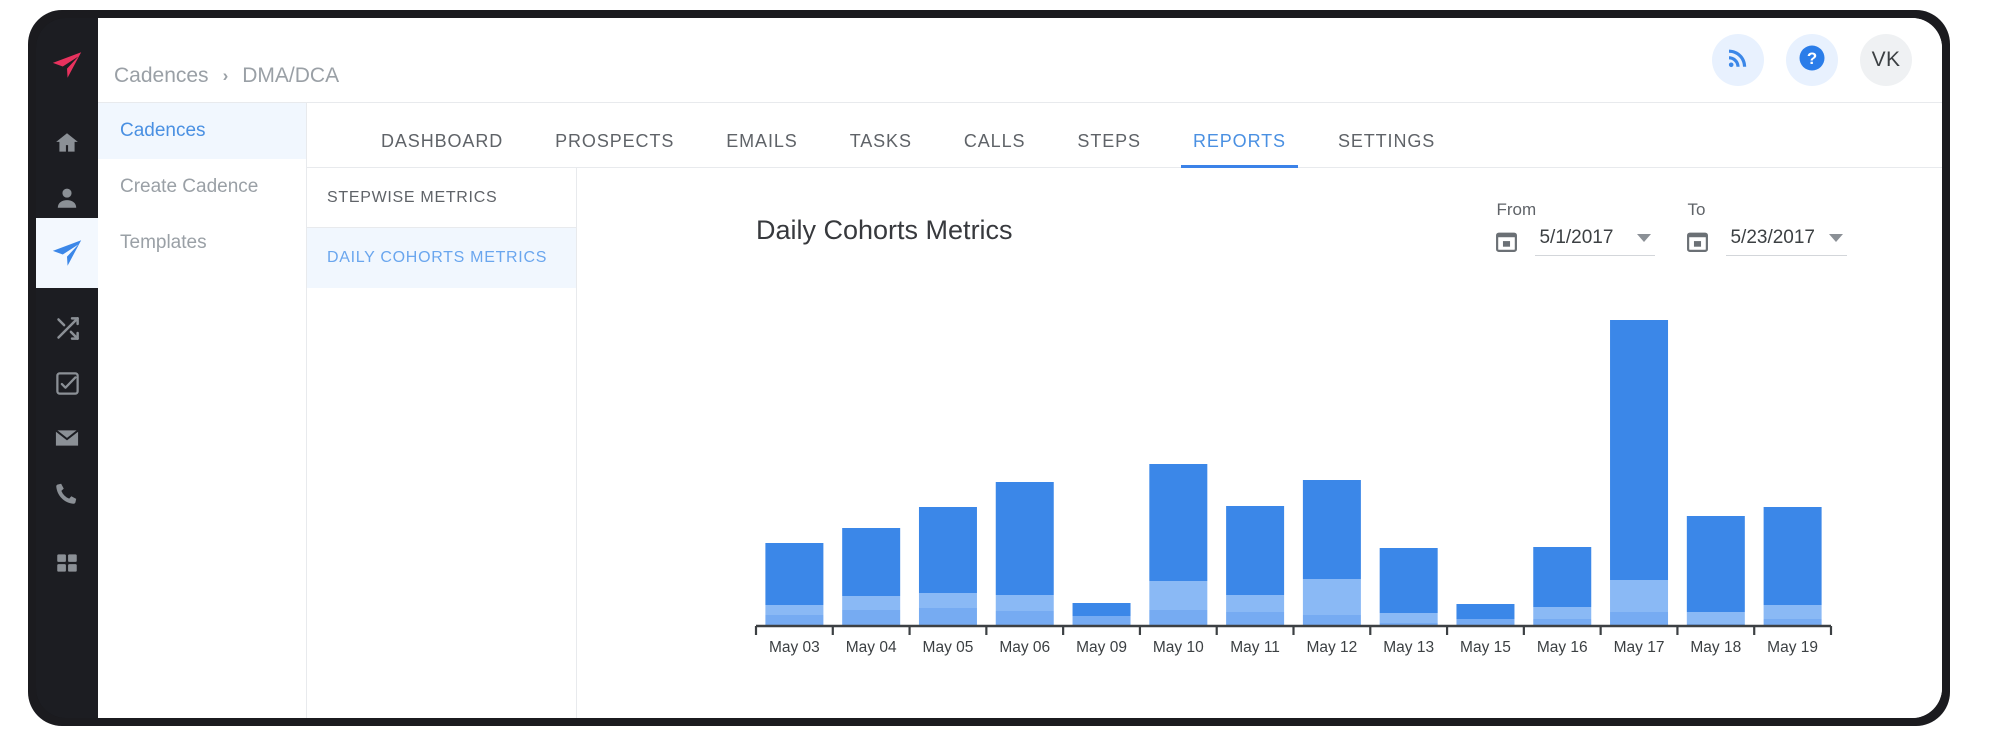  I want to click on header-actions: ? VK, so click(1812, 60).